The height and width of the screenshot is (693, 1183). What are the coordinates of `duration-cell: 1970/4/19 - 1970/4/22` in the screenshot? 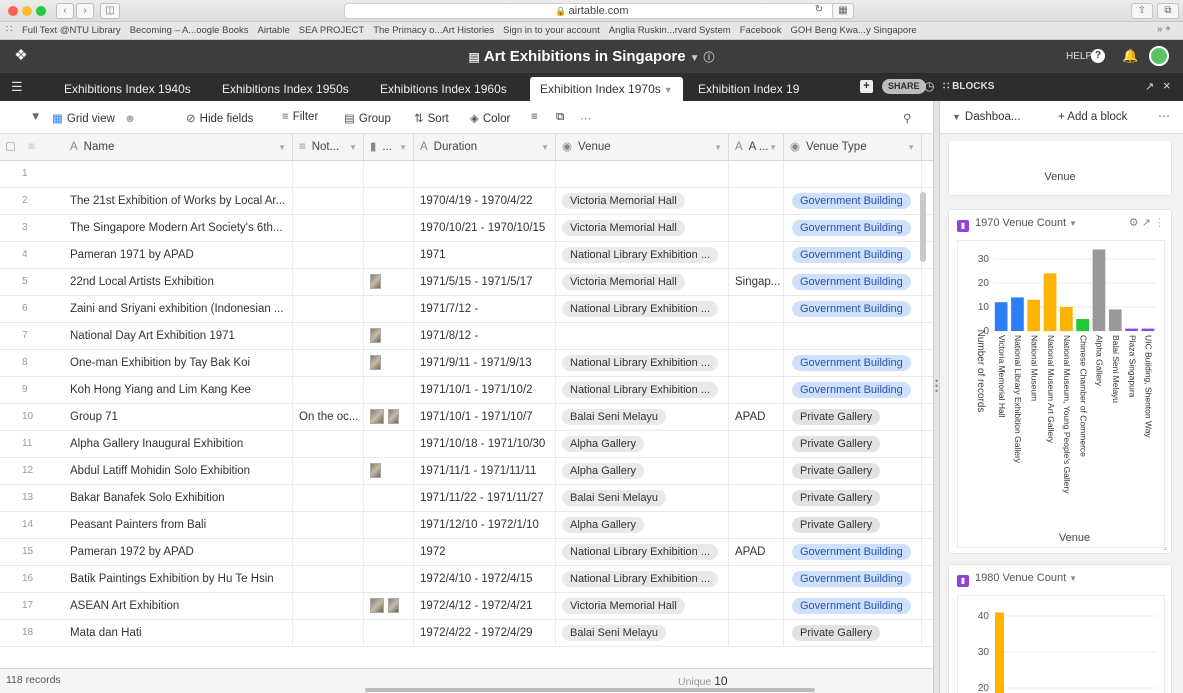 It's located at (485, 201).